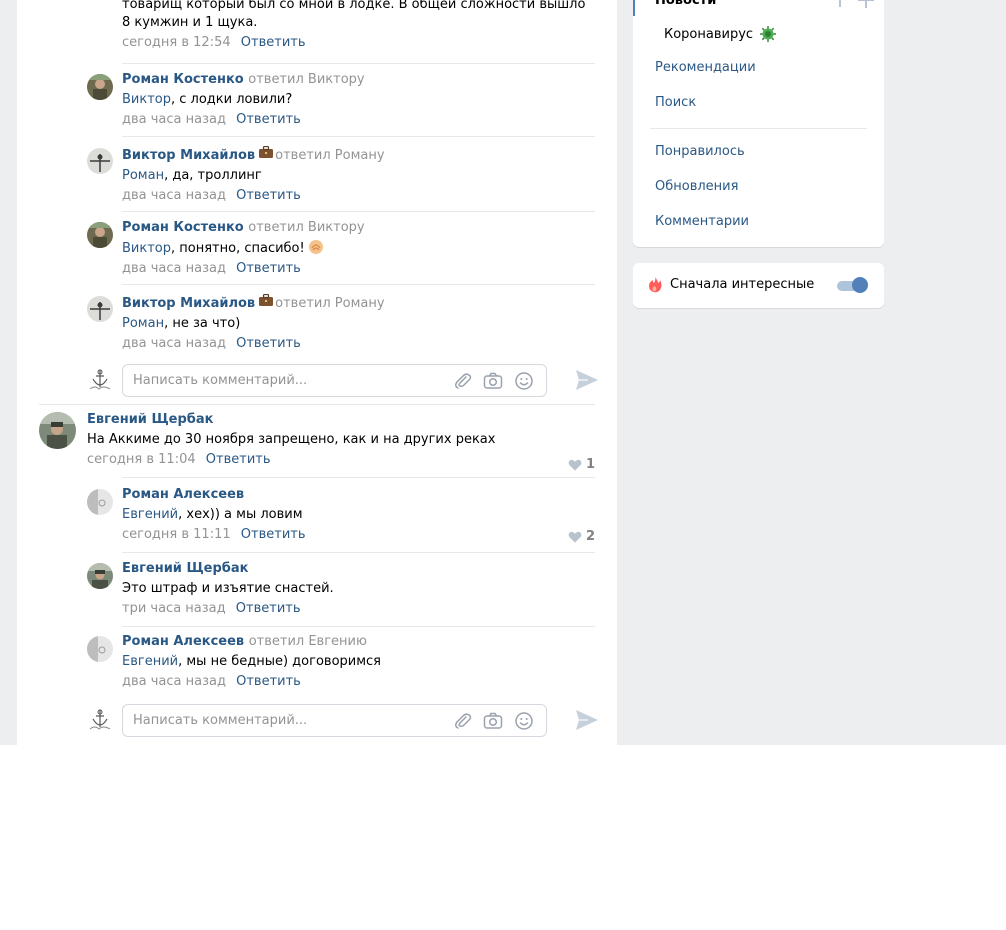  Describe the element at coordinates (581, 536) in the screenshot. I see `like-button: 2` at that location.